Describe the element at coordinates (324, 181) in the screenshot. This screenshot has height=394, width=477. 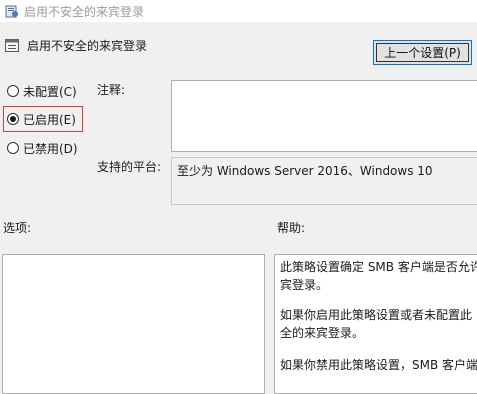
I see `supported-platform-box: 至少为 Windows Server 2016、Windows 10` at that location.